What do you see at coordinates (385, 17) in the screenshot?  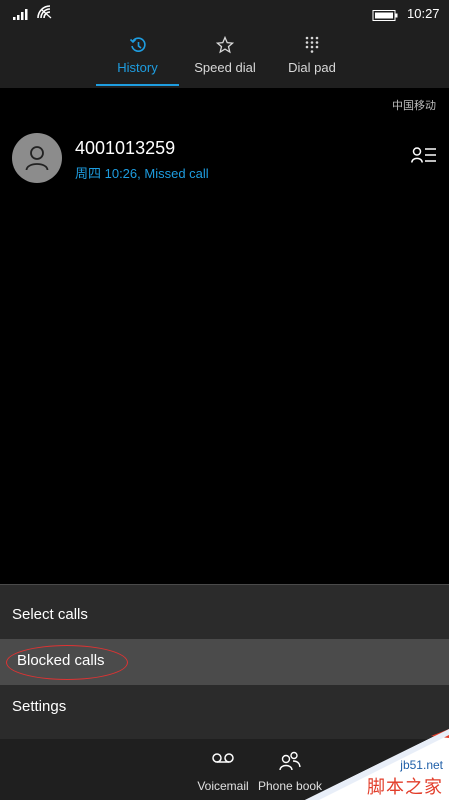 I see `battery-icon` at bounding box center [385, 17].